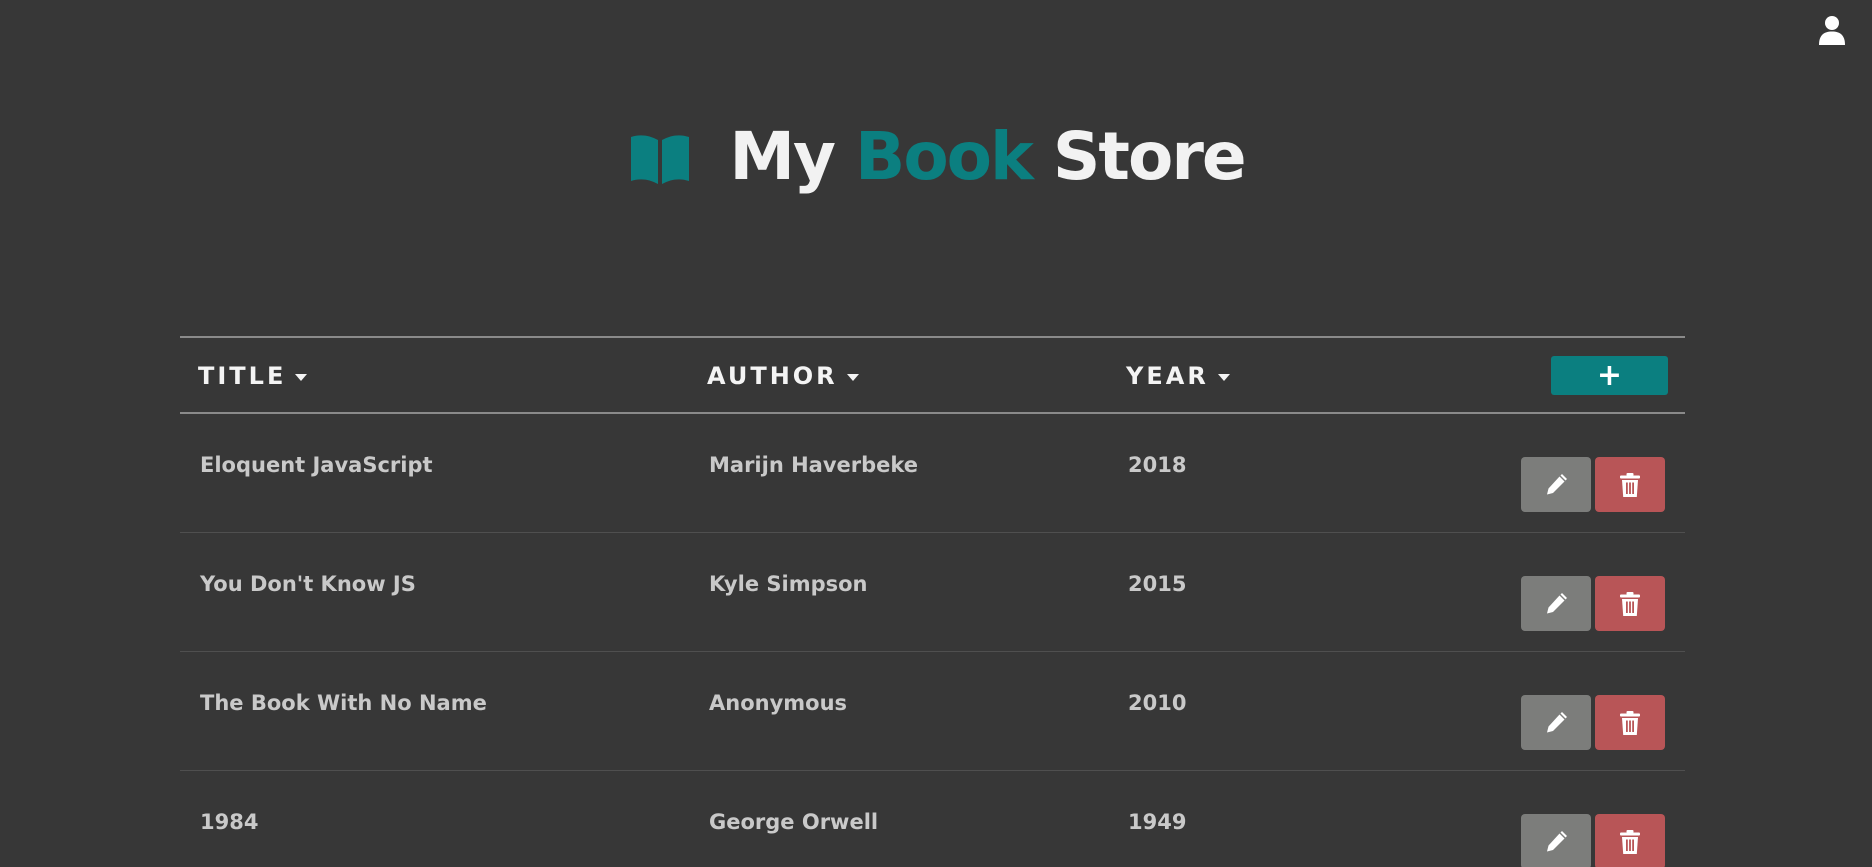 This screenshot has width=1872, height=867. What do you see at coordinates (778, 702) in the screenshot?
I see `book-author: Anonymous` at bounding box center [778, 702].